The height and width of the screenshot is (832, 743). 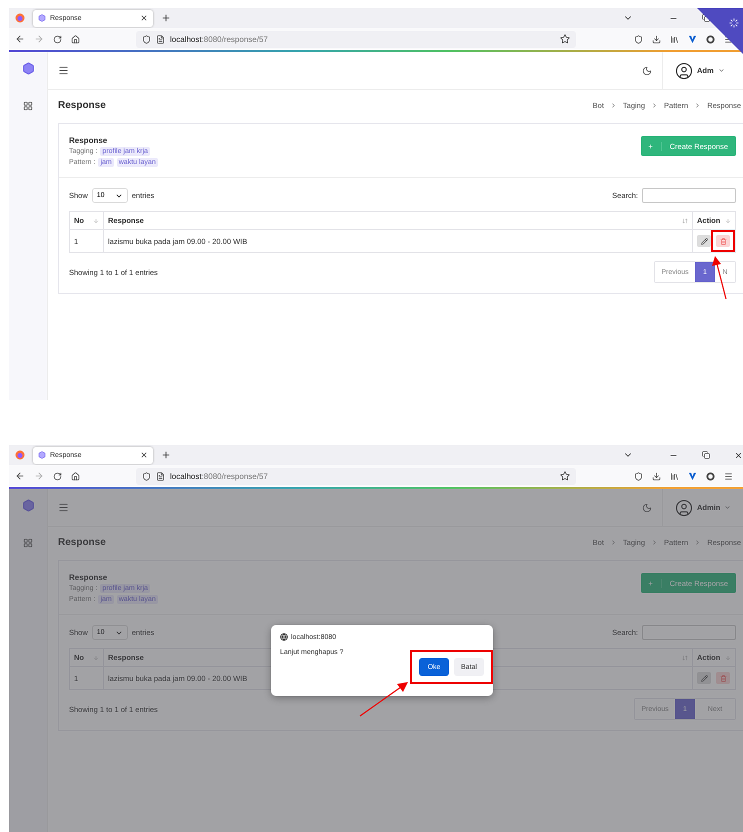 I want to click on delete-button, so click(x=723, y=241).